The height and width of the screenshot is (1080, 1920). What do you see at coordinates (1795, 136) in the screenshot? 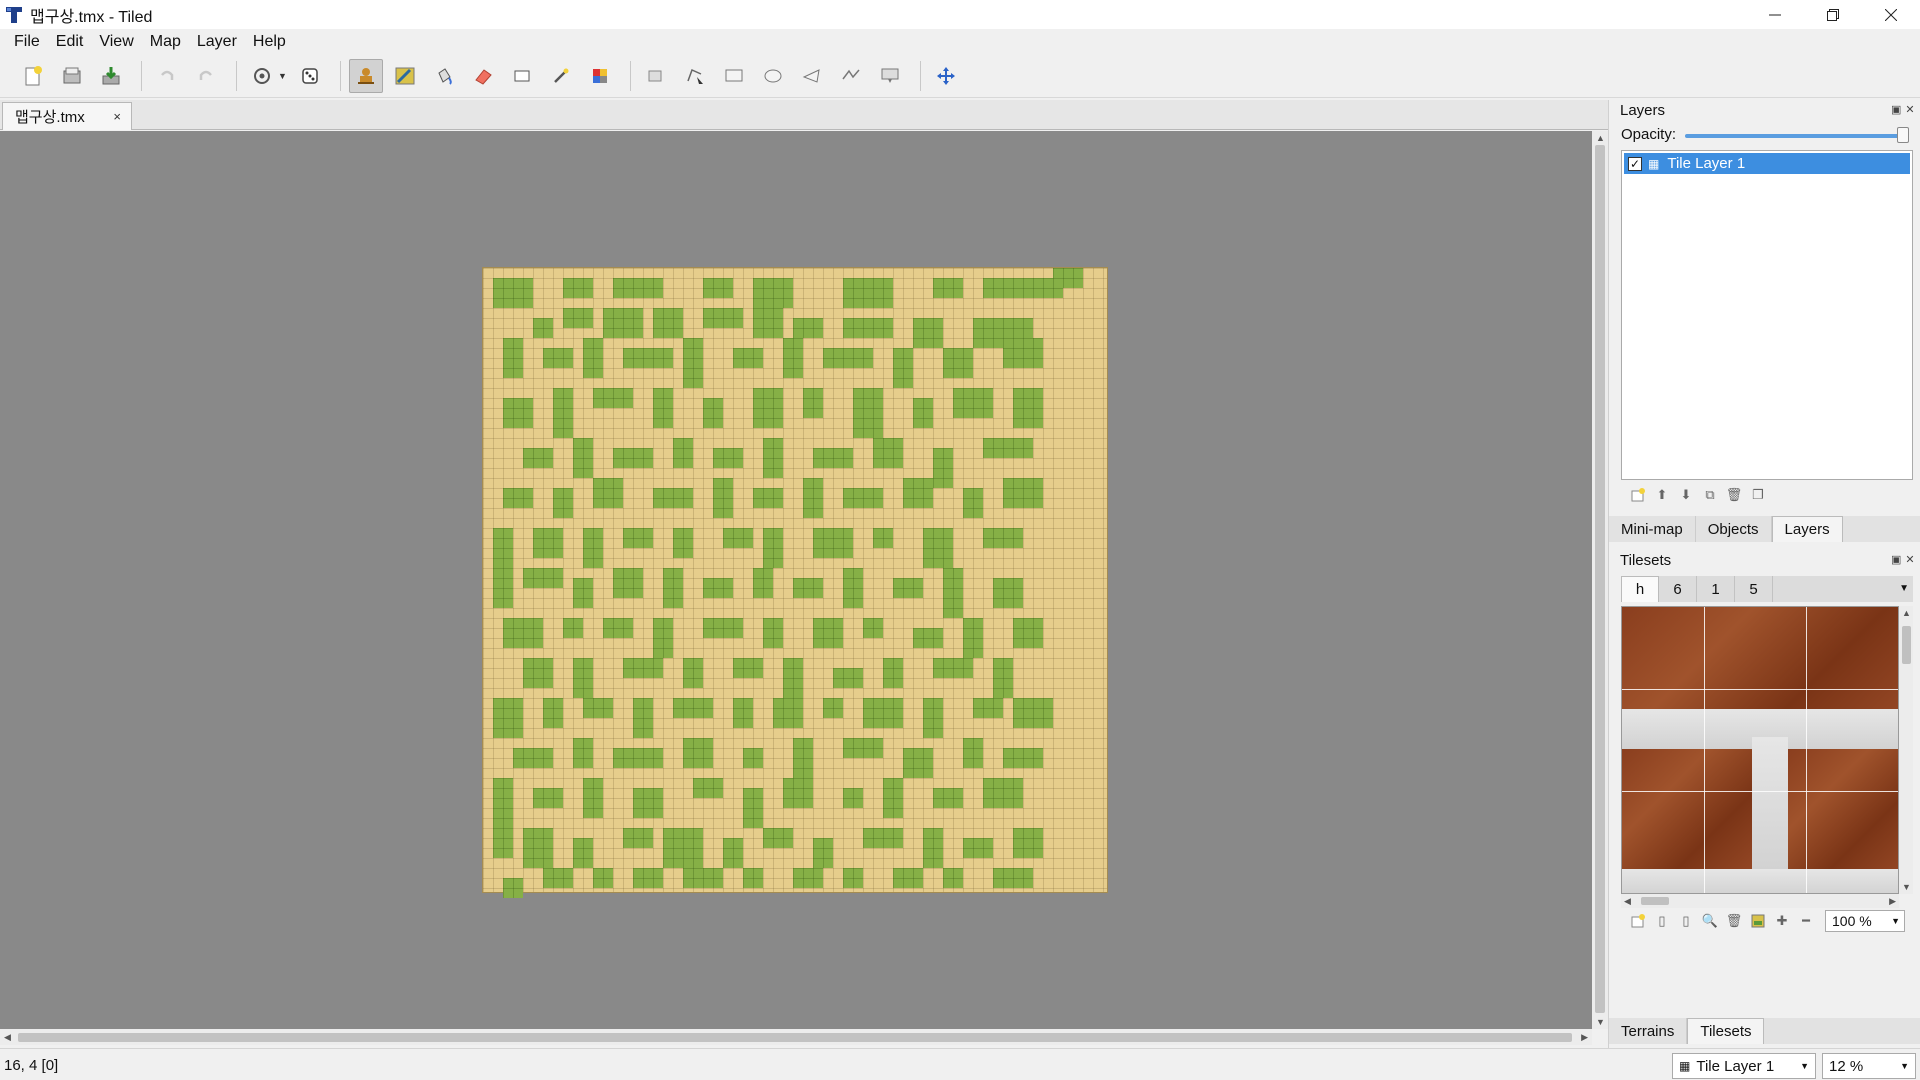
I see `opacity-slider` at bounding box center [1795, 136].